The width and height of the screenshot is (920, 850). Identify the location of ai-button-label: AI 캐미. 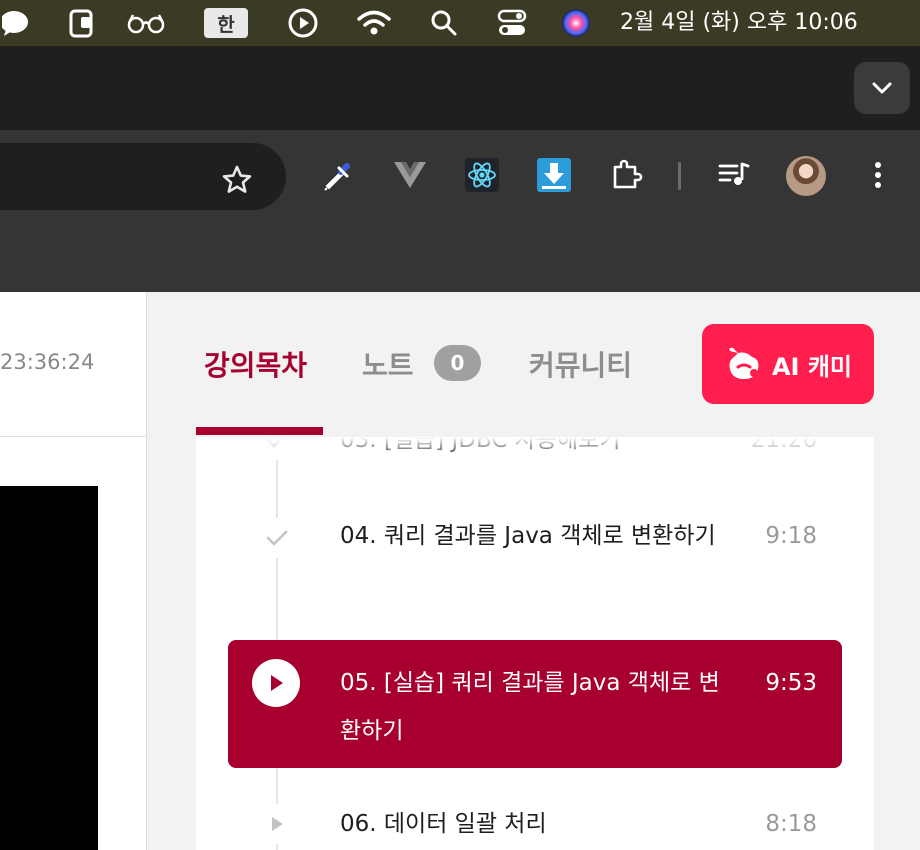
(812, 366).